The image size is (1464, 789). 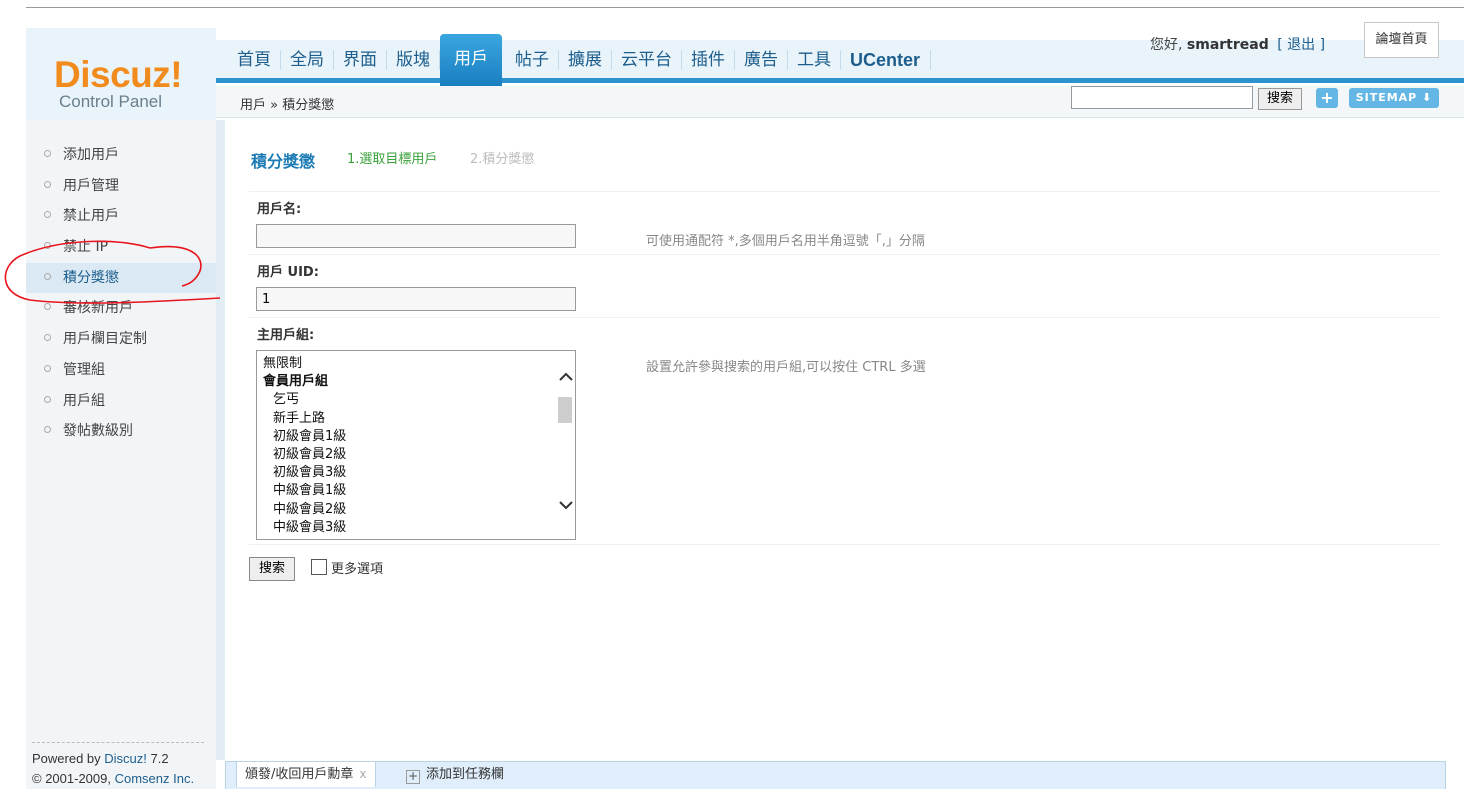 I want to click on nav-underline, so click(x=840, y=80).